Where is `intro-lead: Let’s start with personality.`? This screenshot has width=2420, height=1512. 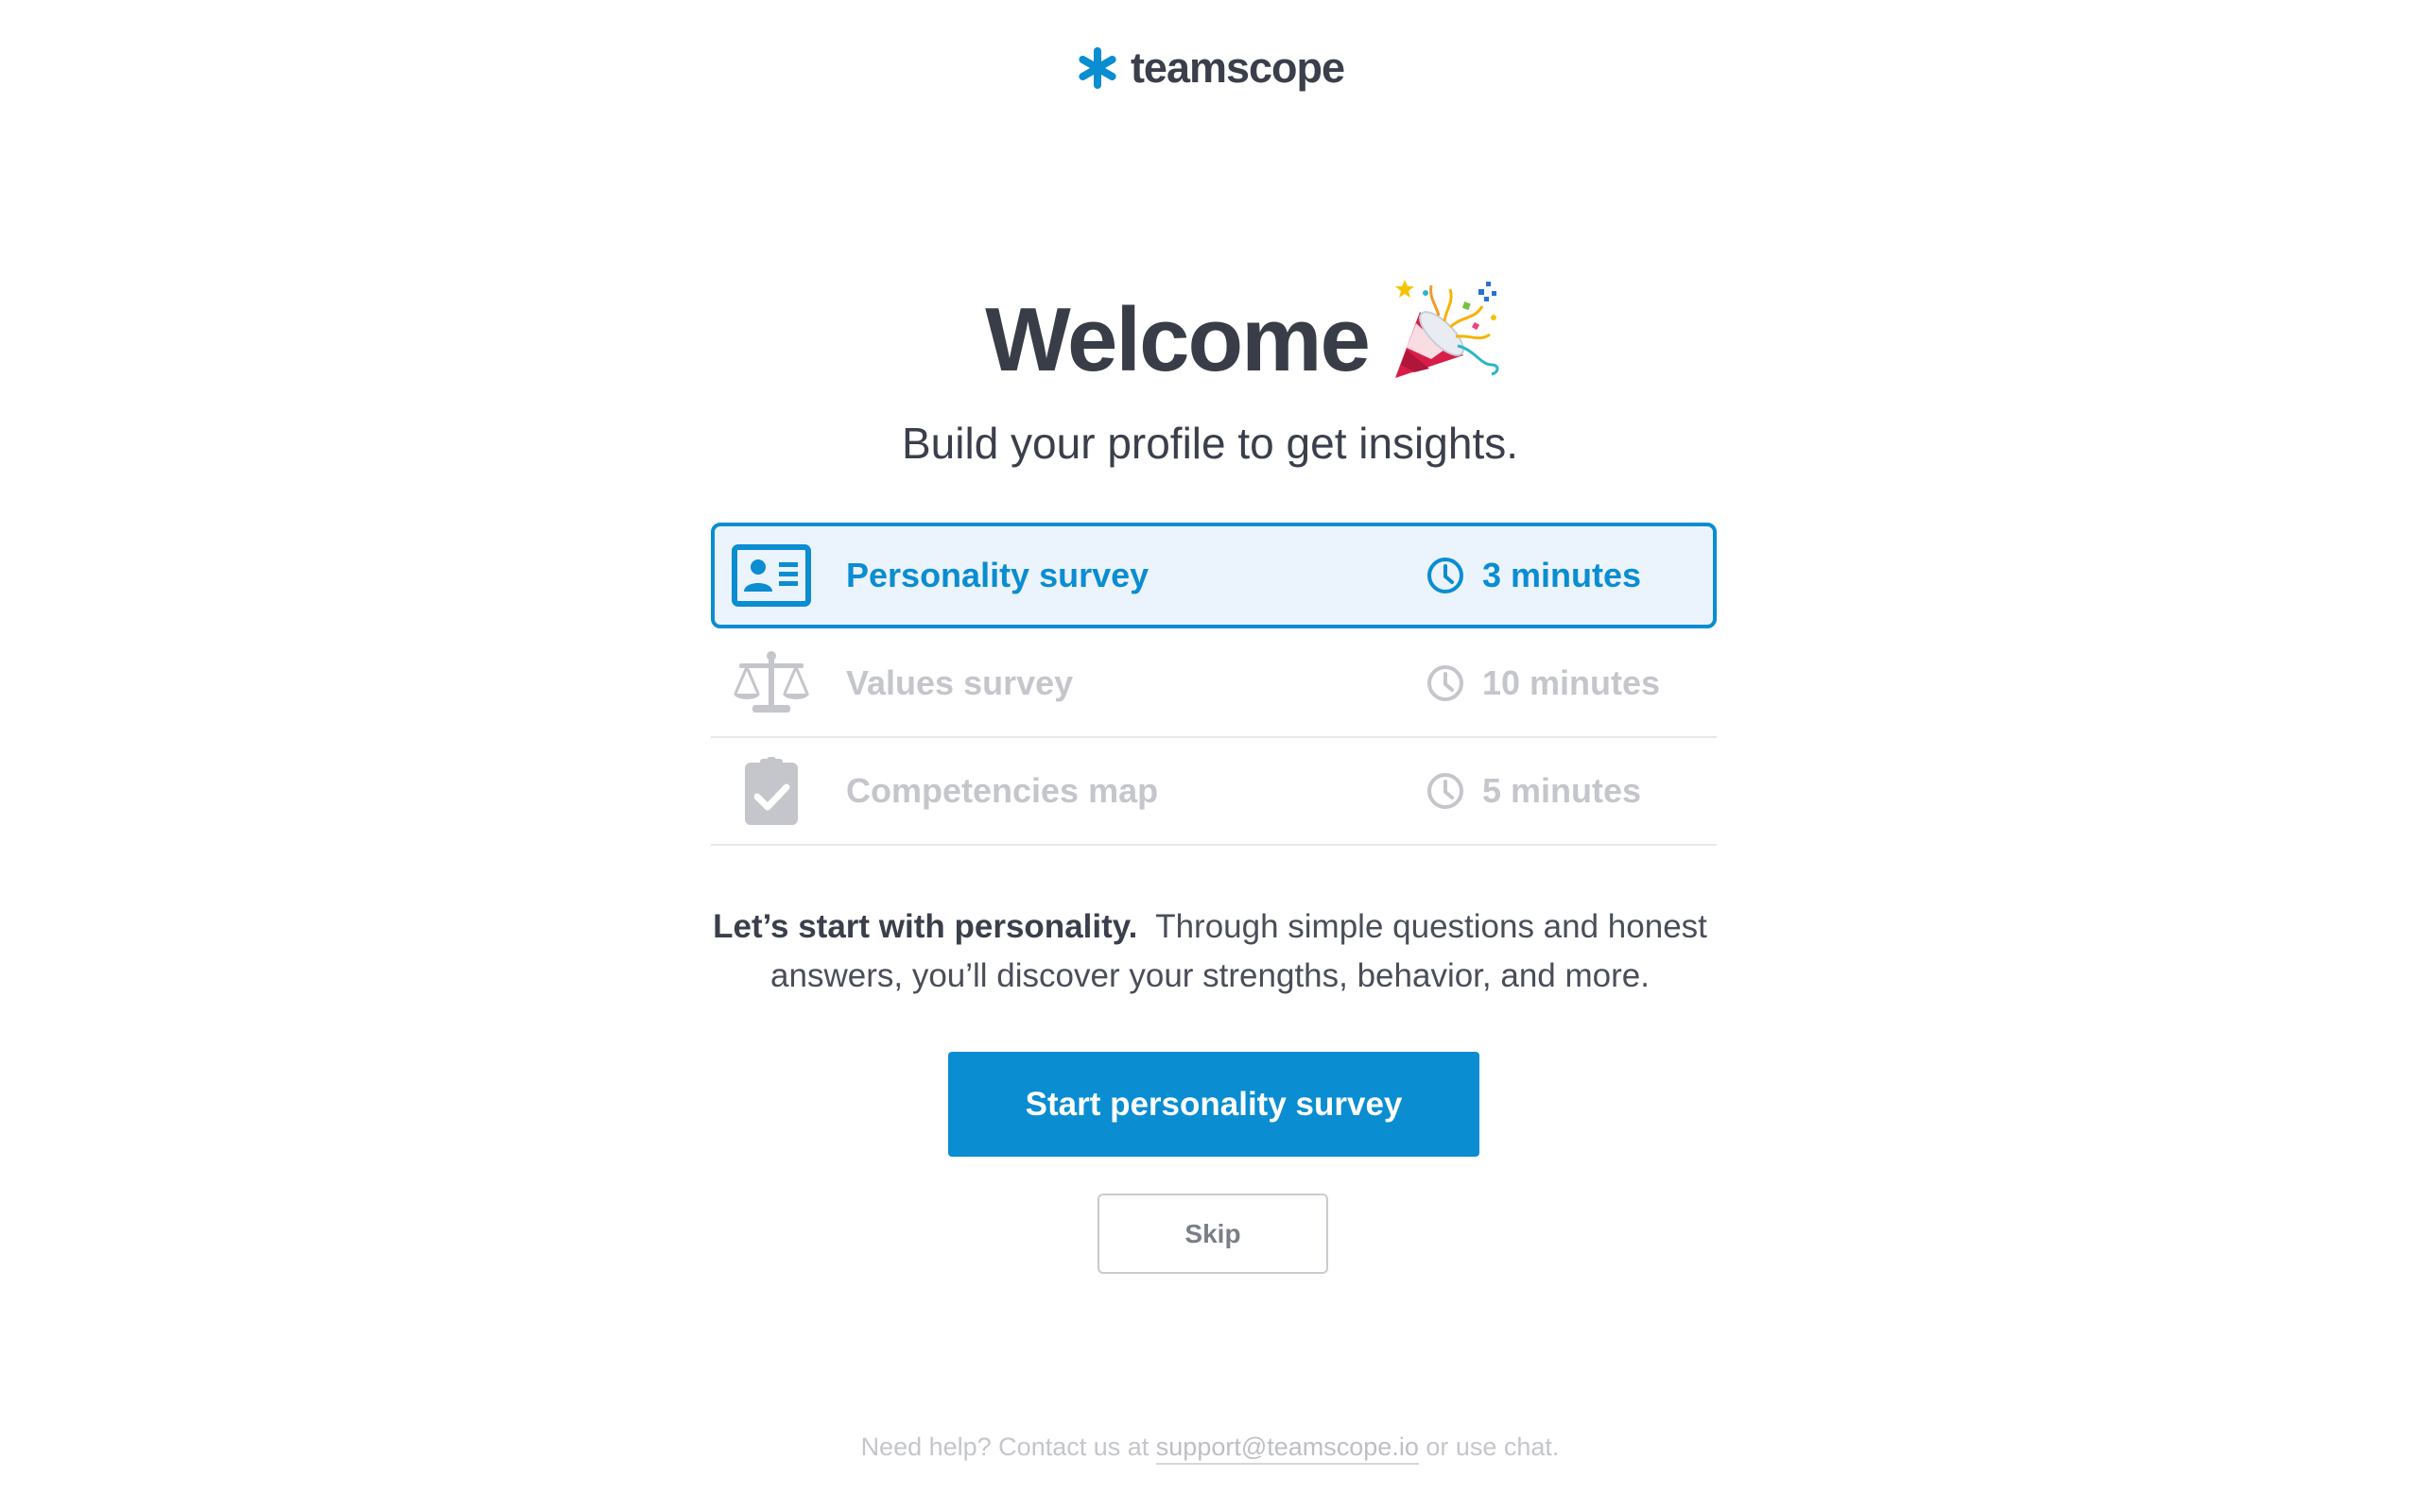
intro-lead: Let’s start with personality. is located at coordinates (925, 926).